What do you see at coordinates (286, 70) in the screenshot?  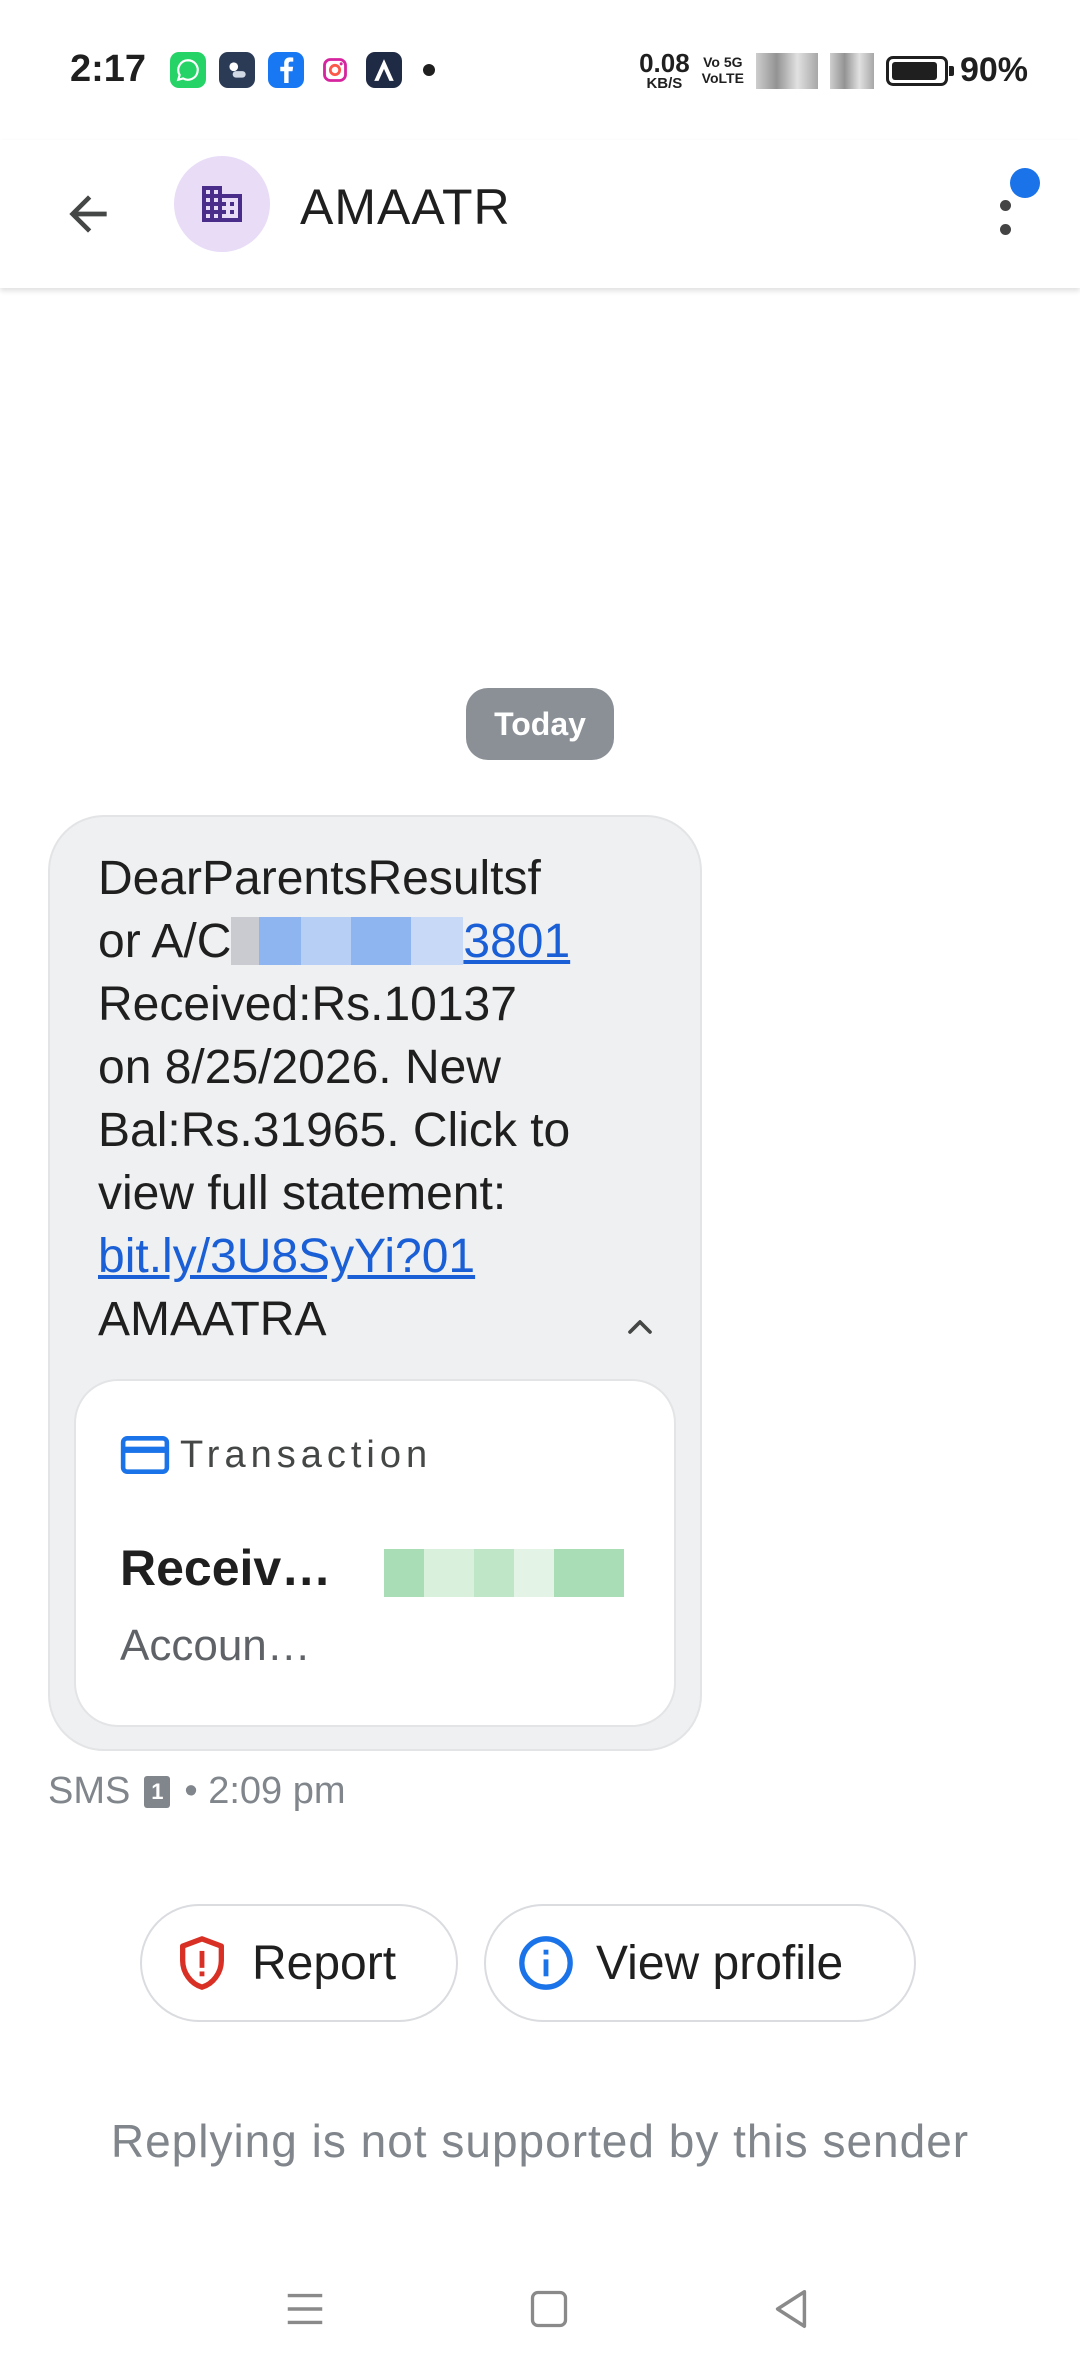 I see `facebook-icon` at bounding box center [286, 70].